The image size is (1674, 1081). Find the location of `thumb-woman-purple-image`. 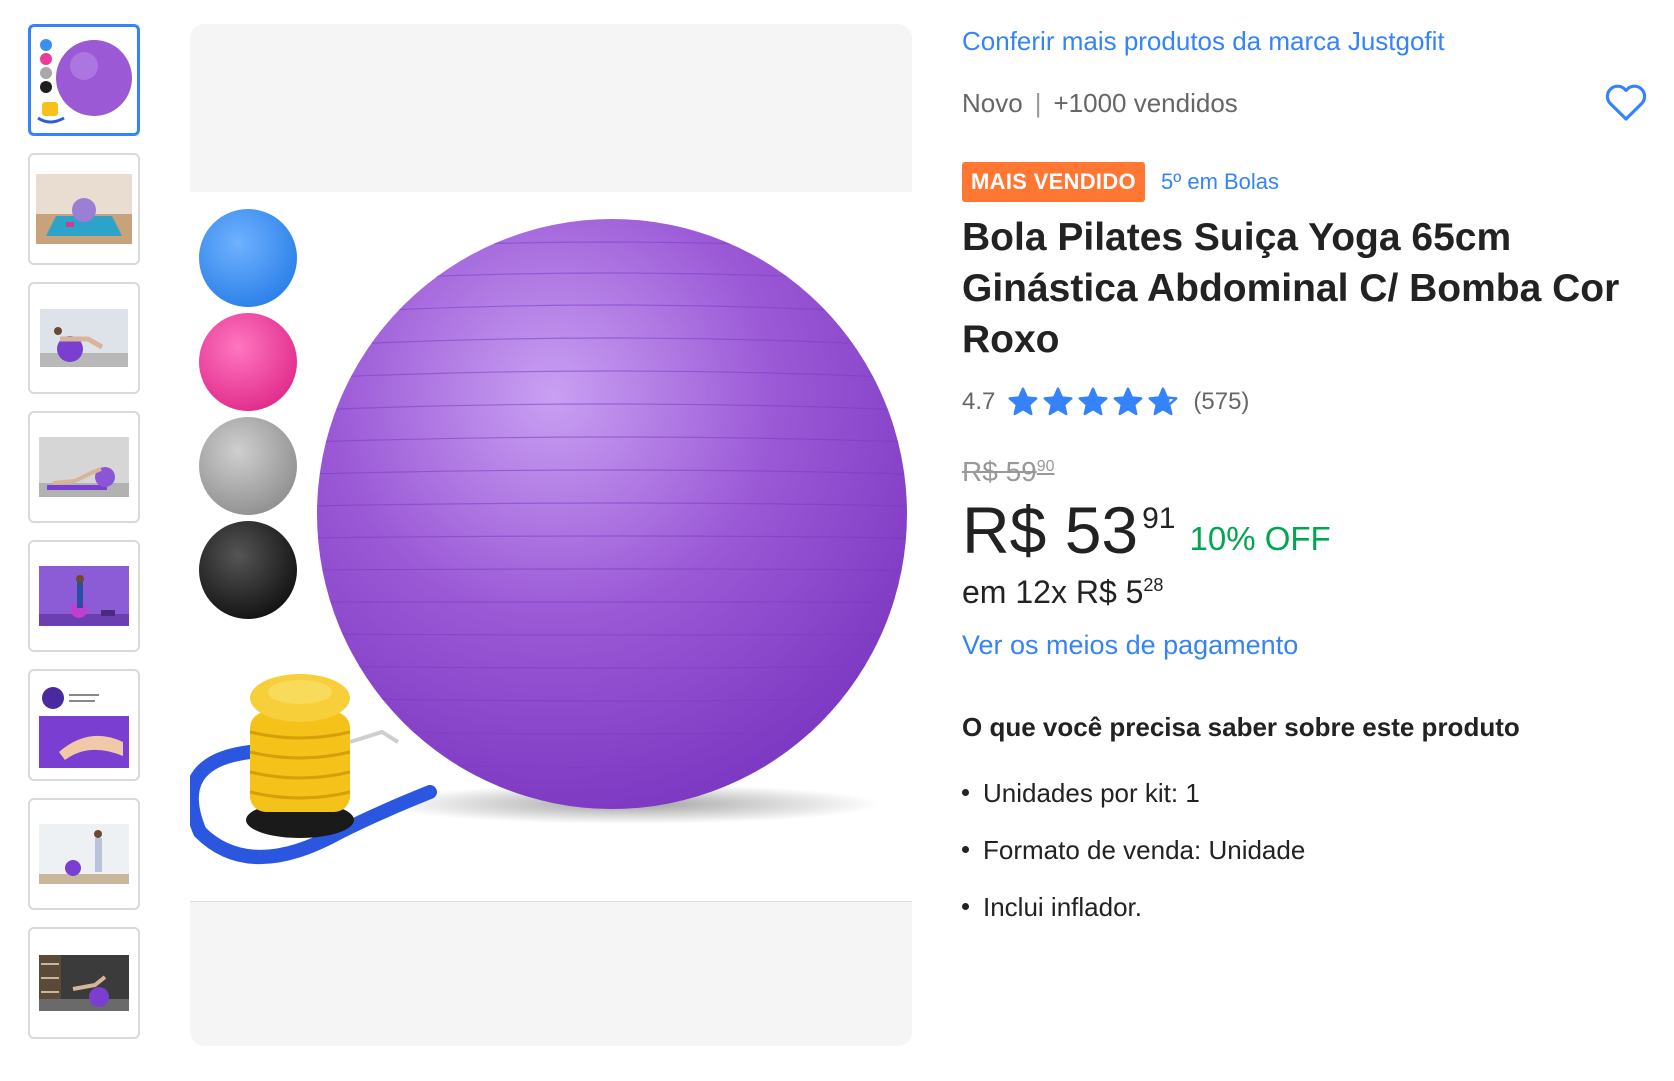

thumb-woman-purple-image is located at coordinates (84, 596).